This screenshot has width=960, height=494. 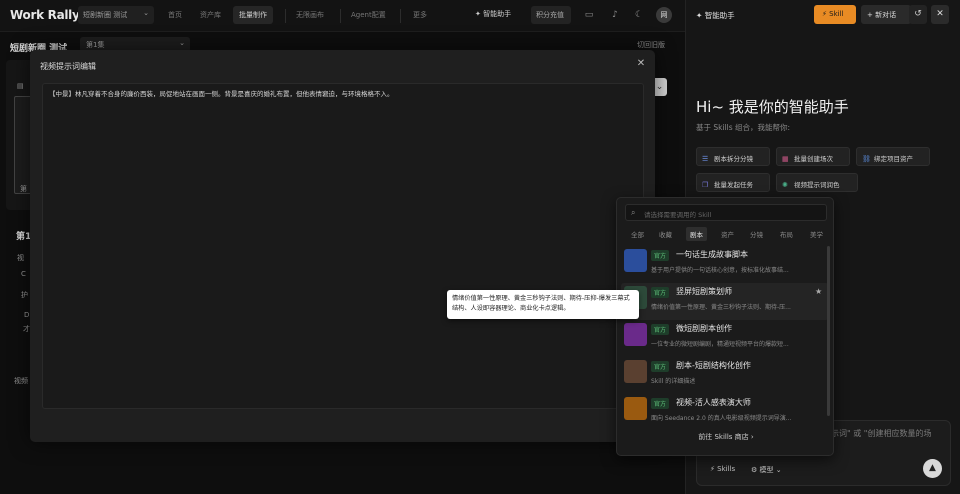 I want to click on skill-search-input: ⌕ 请选择需要调用的 Skill, so click(x=726, y=212).